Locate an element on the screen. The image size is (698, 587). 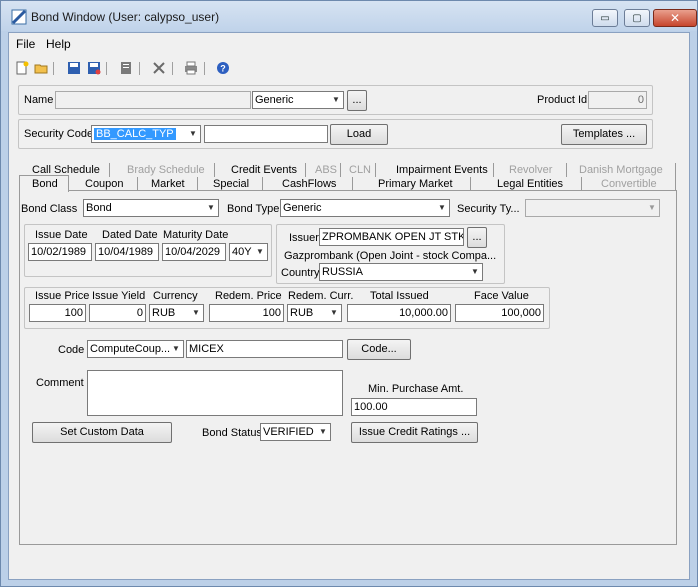
issuer-label: Issuer is located at coordinates (304, 238).